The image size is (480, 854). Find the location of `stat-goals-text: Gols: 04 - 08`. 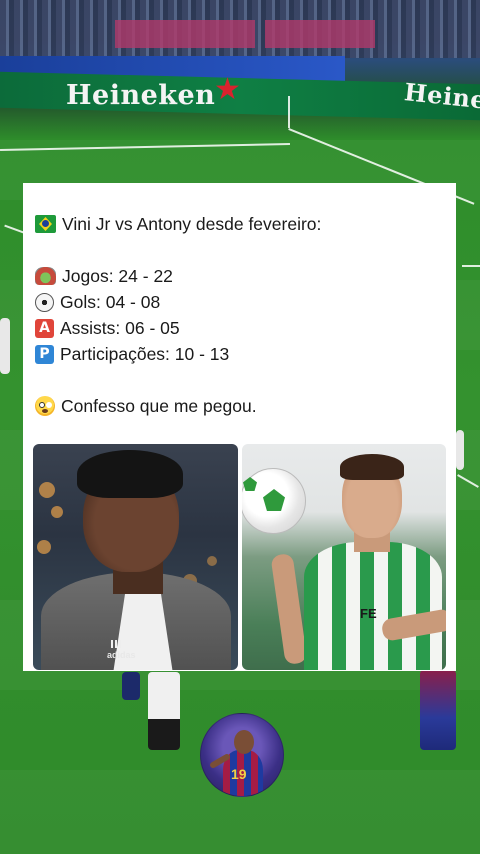

stat-goals-text: Gols: 04 - 08 is located at coordinates (110, 302).